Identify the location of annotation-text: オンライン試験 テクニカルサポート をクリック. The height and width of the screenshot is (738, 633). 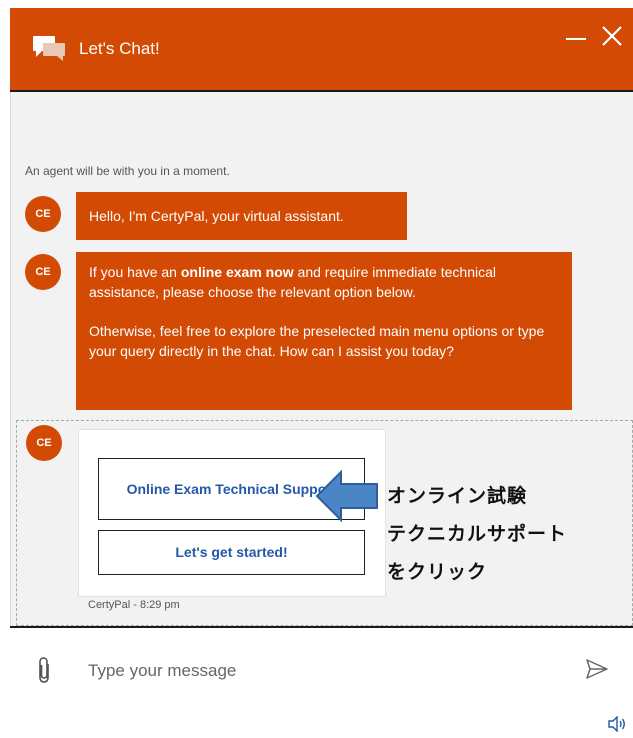
(507, 534).